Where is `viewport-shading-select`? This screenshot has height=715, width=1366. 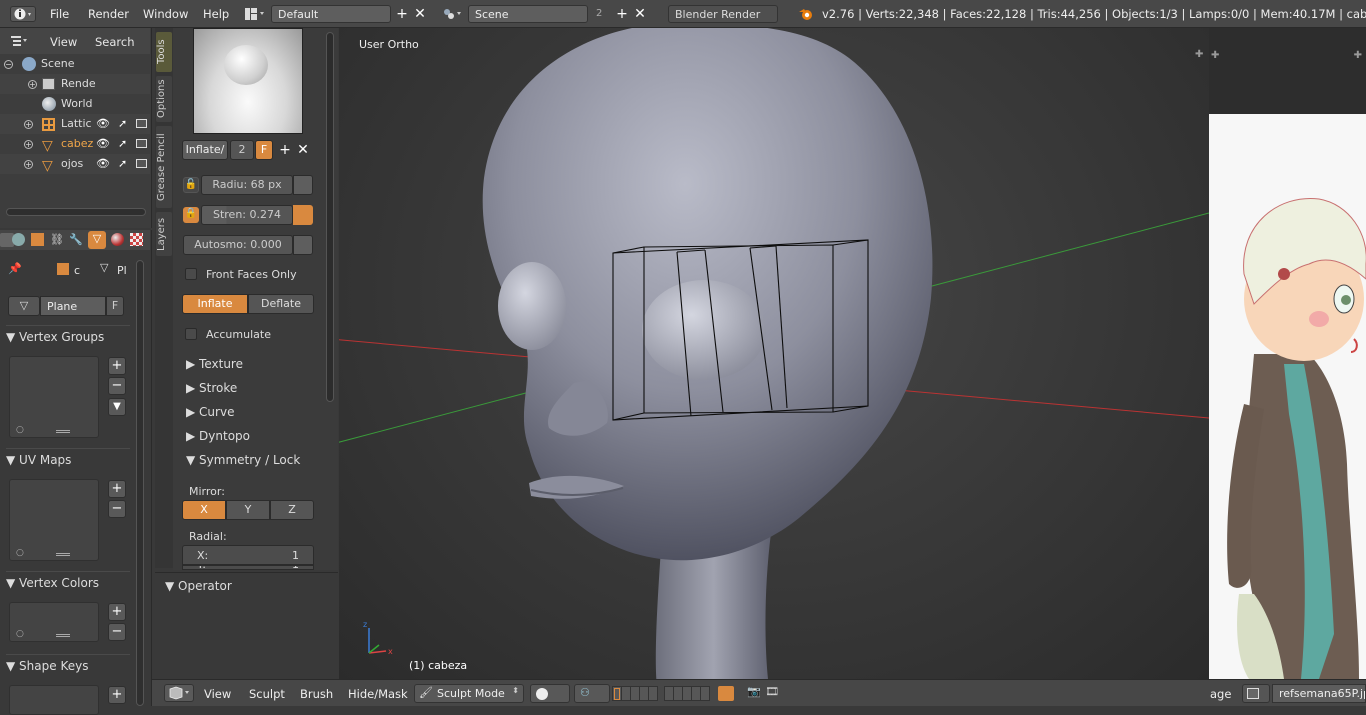
viewport-shading-select is located at coordinates (550, 693).